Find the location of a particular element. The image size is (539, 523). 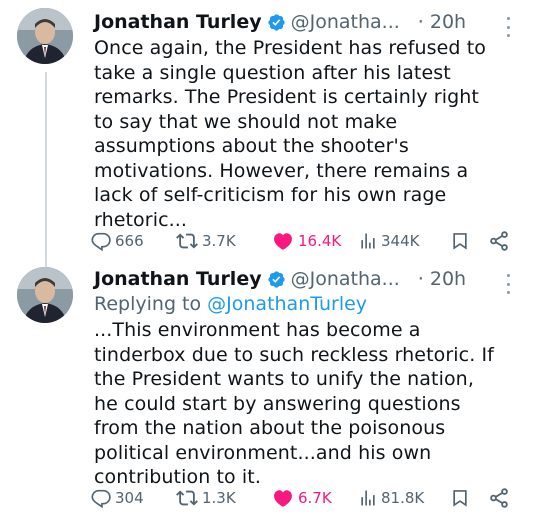

replying-to-prefix: Replying to is located at coordinates (151, 304).